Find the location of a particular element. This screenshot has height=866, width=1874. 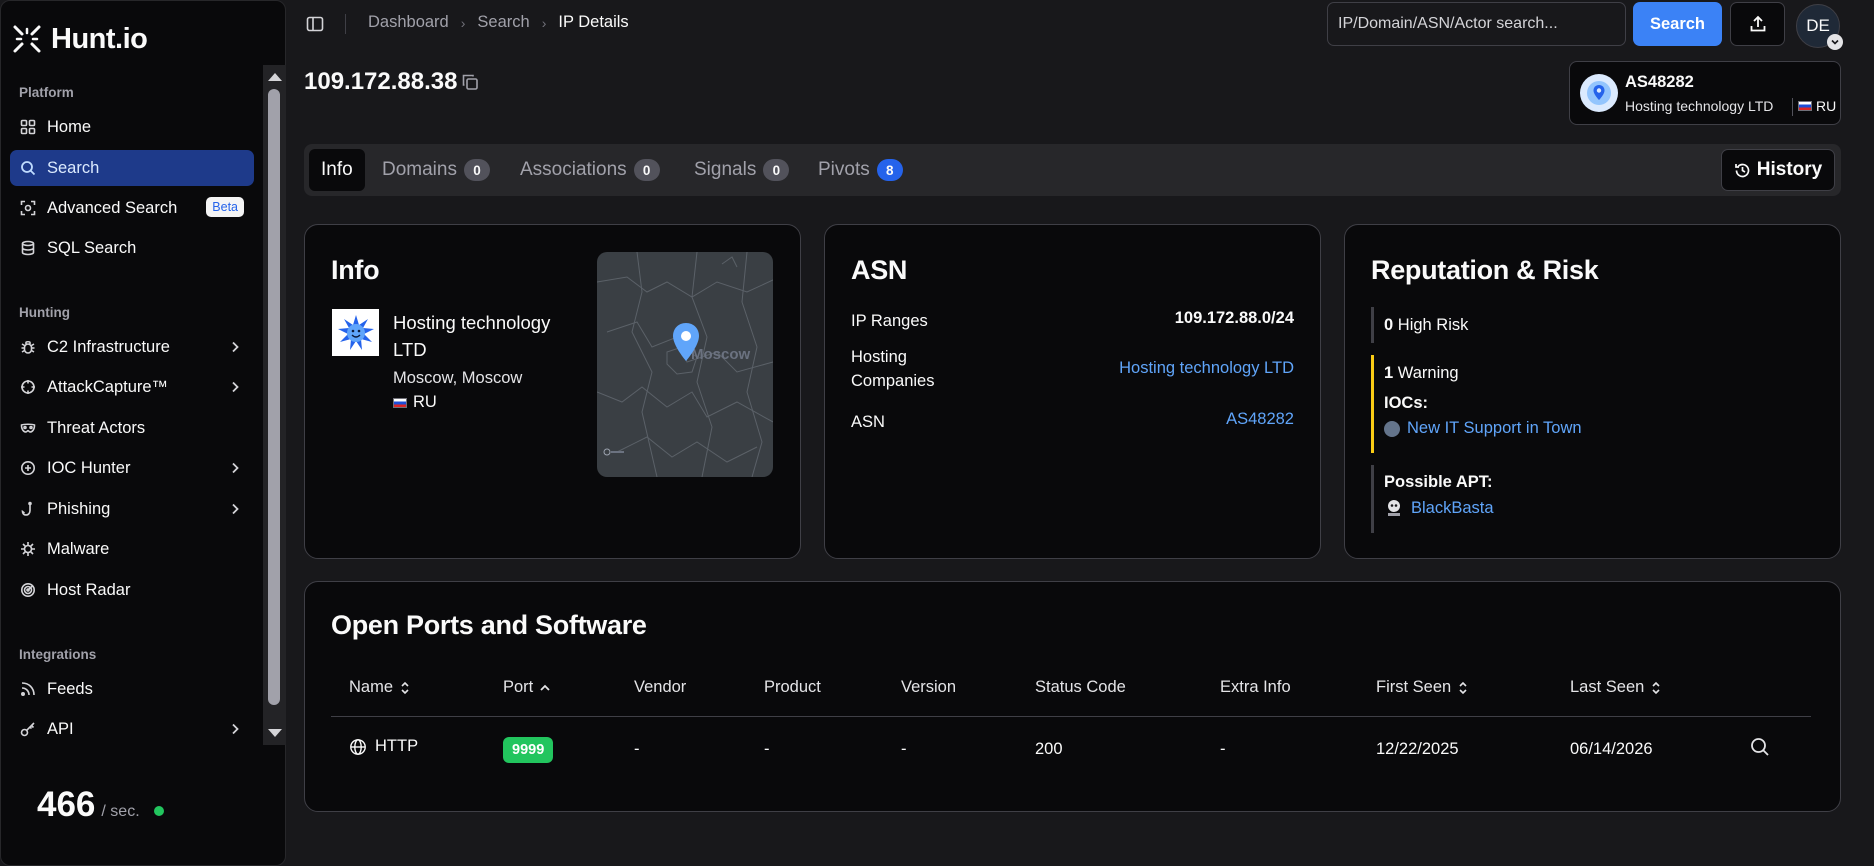

tab-info: Info is located at coordinates (337, 170).